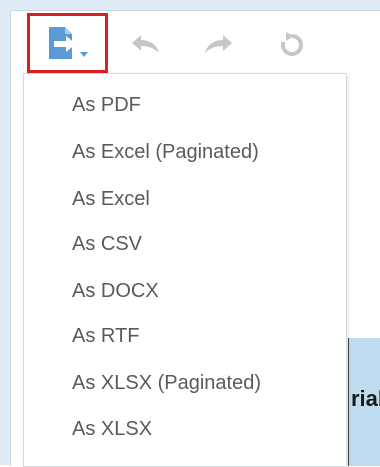  I want to click on redo-button, so click(218, 44).